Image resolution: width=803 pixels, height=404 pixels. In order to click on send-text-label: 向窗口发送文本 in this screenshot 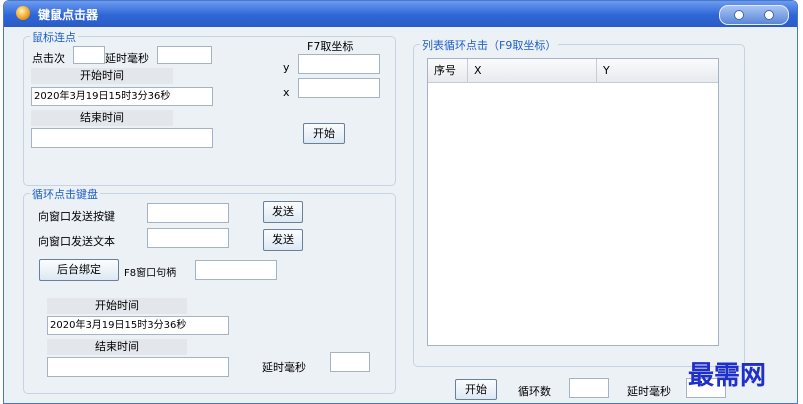, I will do `click(76, 241)`.